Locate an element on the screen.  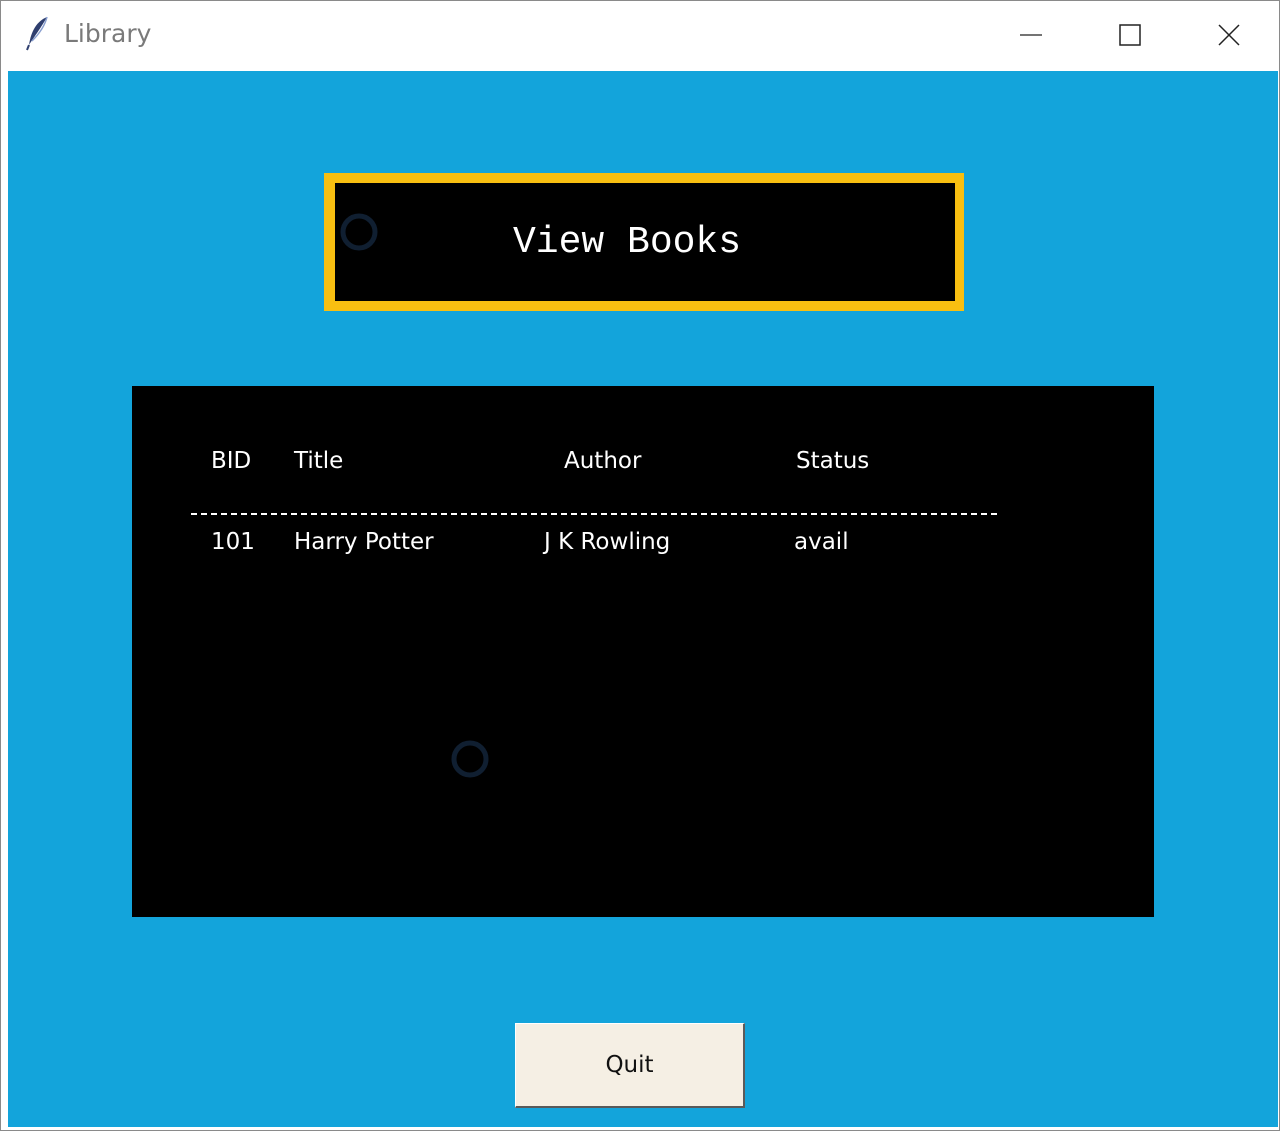
title-bar: Library is located at coordinates (640, 36).